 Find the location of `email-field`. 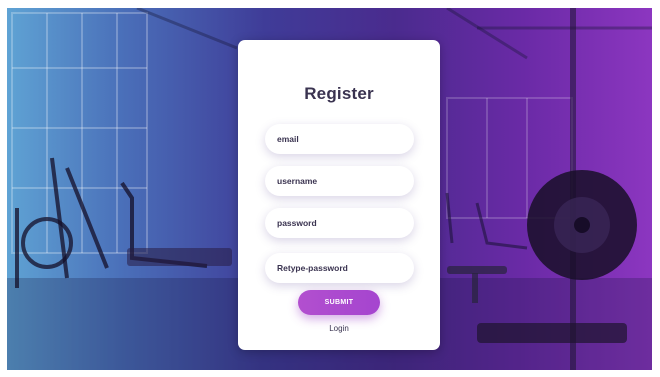

email-field is located at coordinates (339, 139).